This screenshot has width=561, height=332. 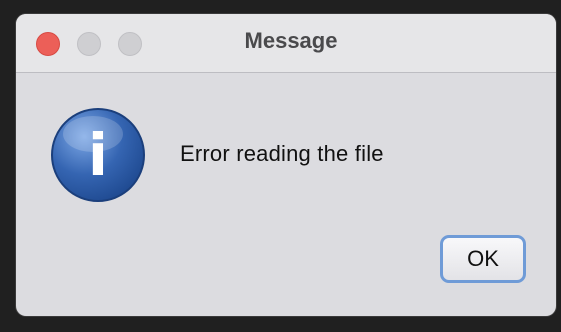 What do you see at coordinates (282, 153) in the screenshot?
I see `error-message: Error reading the file` at bounding box center [282, 153].